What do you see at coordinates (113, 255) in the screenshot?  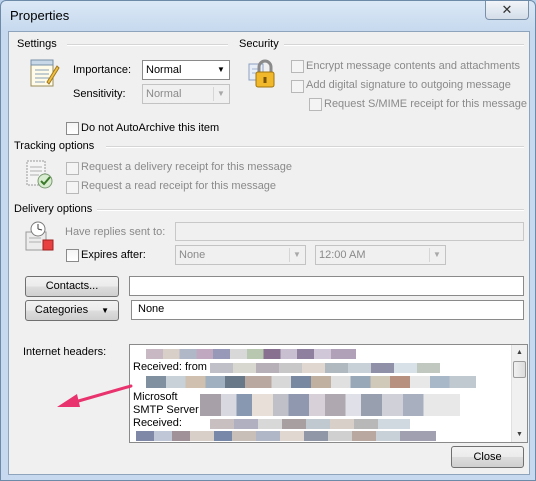 I see `expires-label: Expires after:` at bounding box center [113, 255].